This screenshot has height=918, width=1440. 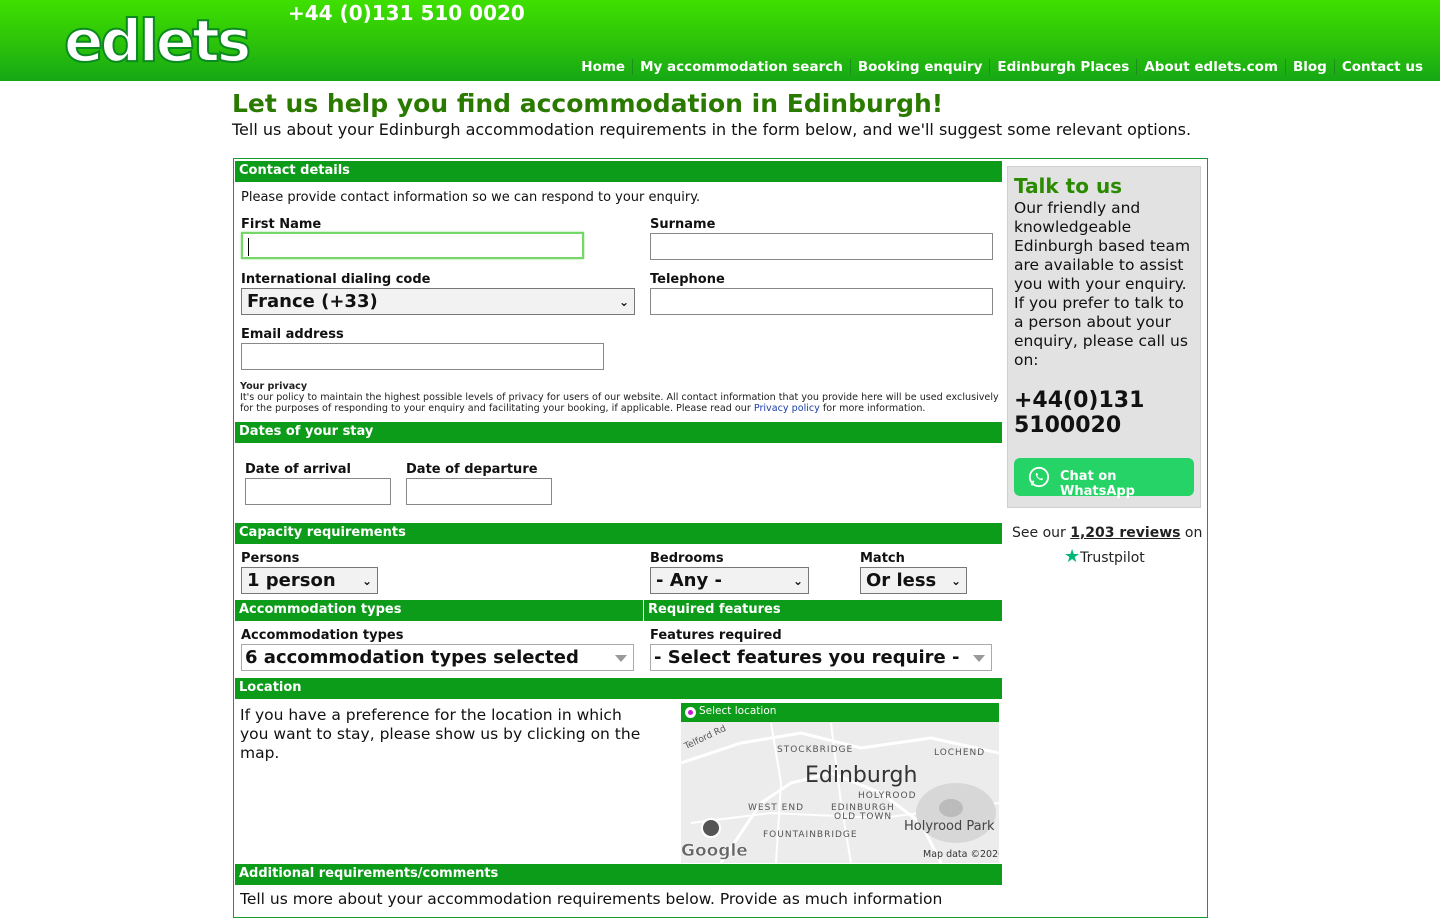 What do you see at coordinates (1092, 533) in the screenshot?
I see `reviews-count: 1,203` at bounding box center [1092, 533].